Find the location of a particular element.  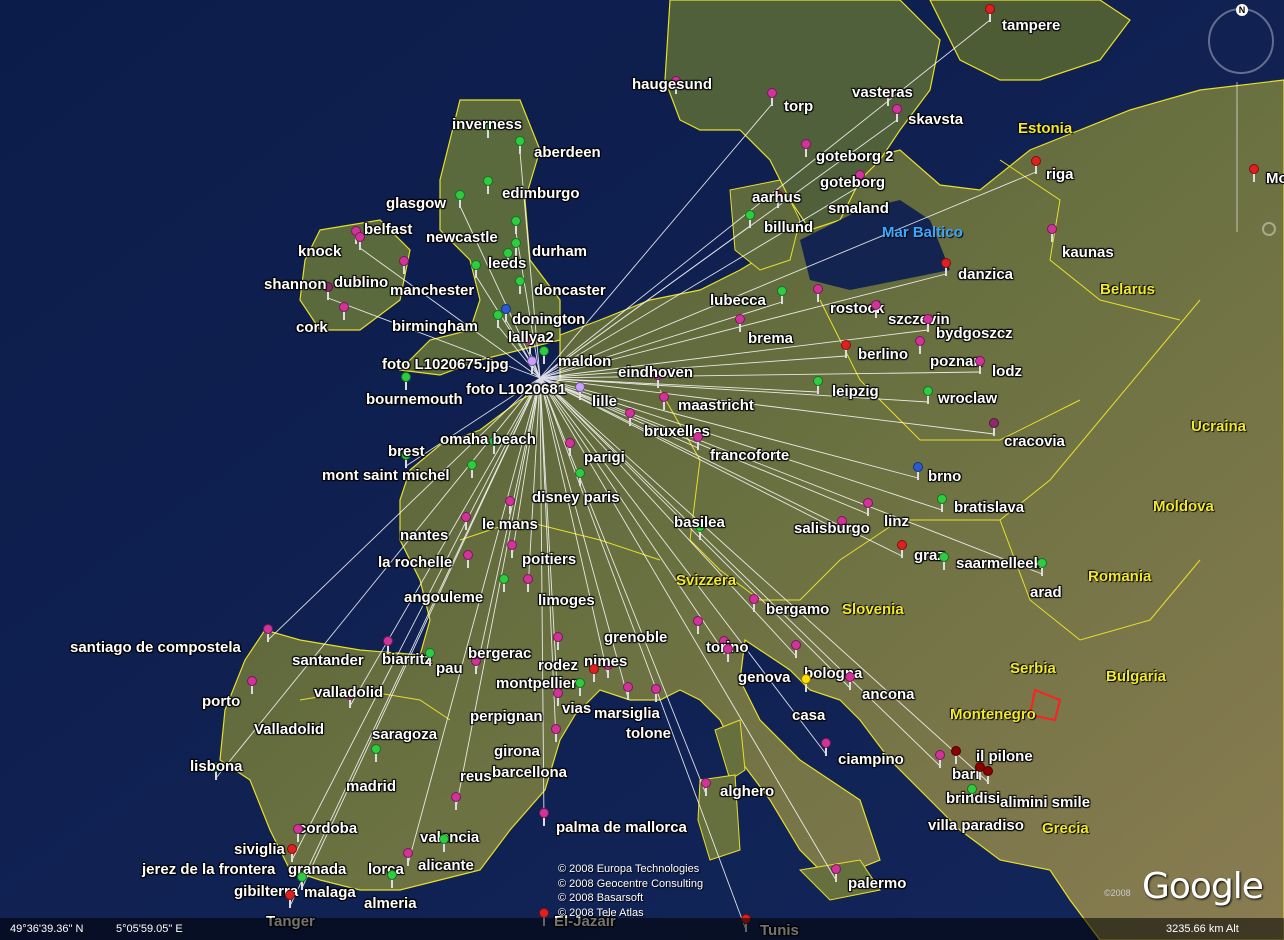

placemark-label-lallya2: lallya2 is located at coordinates (531, 337).